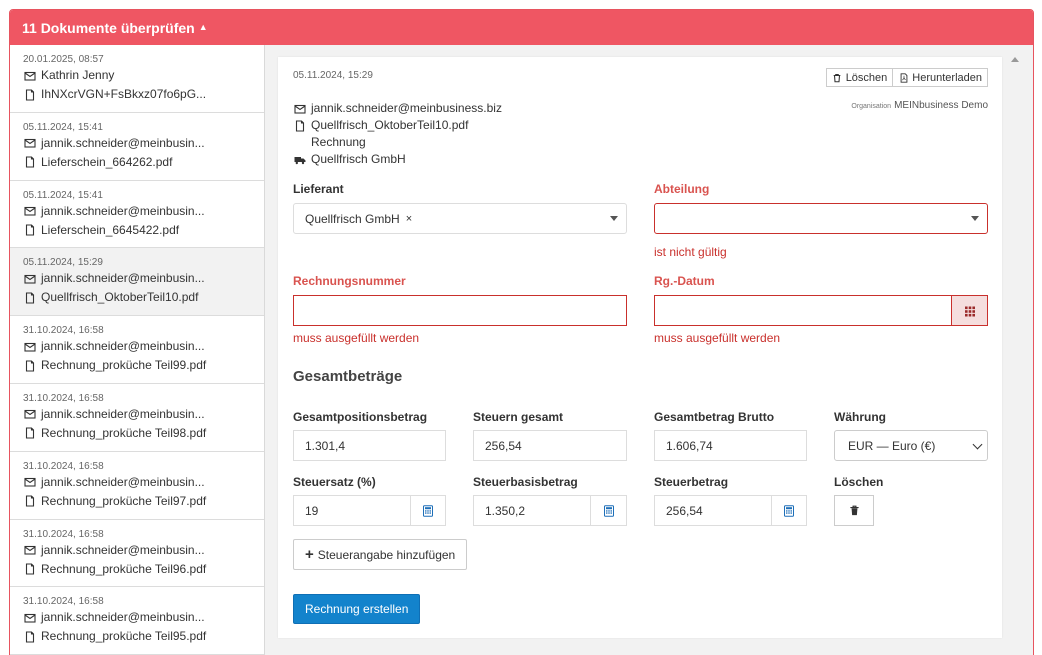 The width and height of the screenshot is (1042, 655). I want to click on truck-icon, so click(300, 160).